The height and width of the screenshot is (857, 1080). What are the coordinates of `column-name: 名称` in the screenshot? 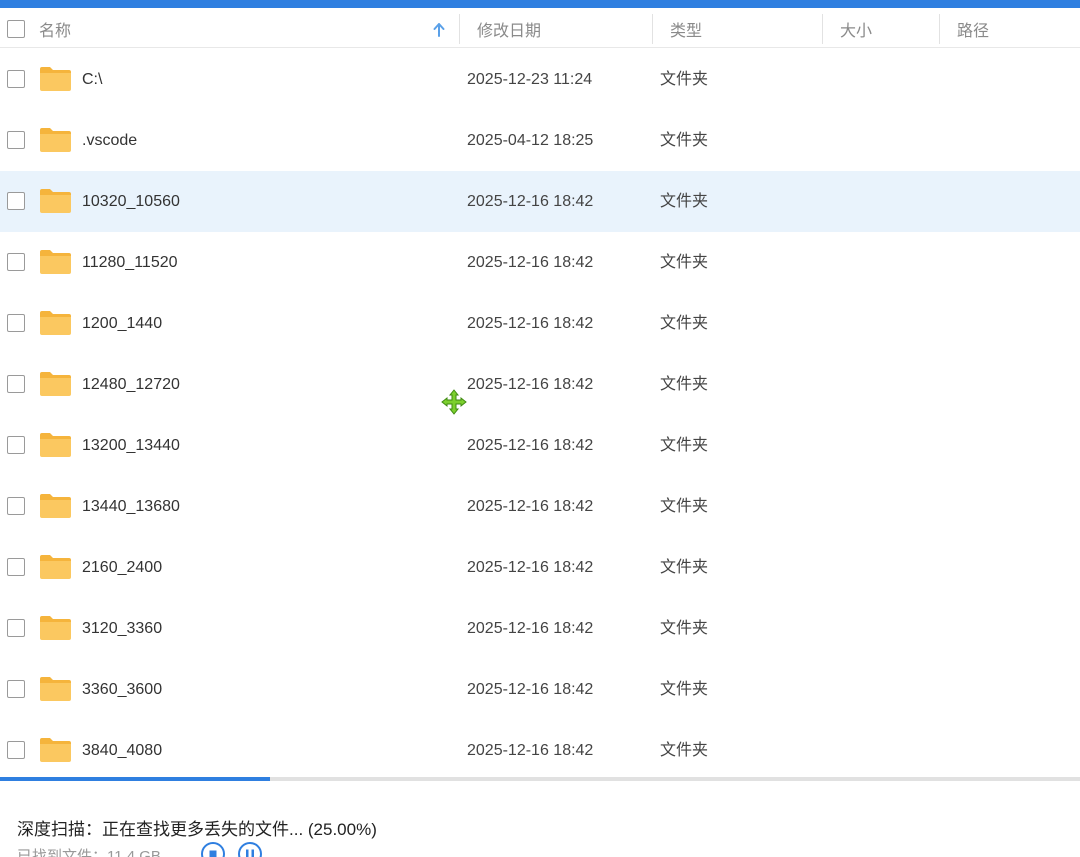 It's located at (55, 29).